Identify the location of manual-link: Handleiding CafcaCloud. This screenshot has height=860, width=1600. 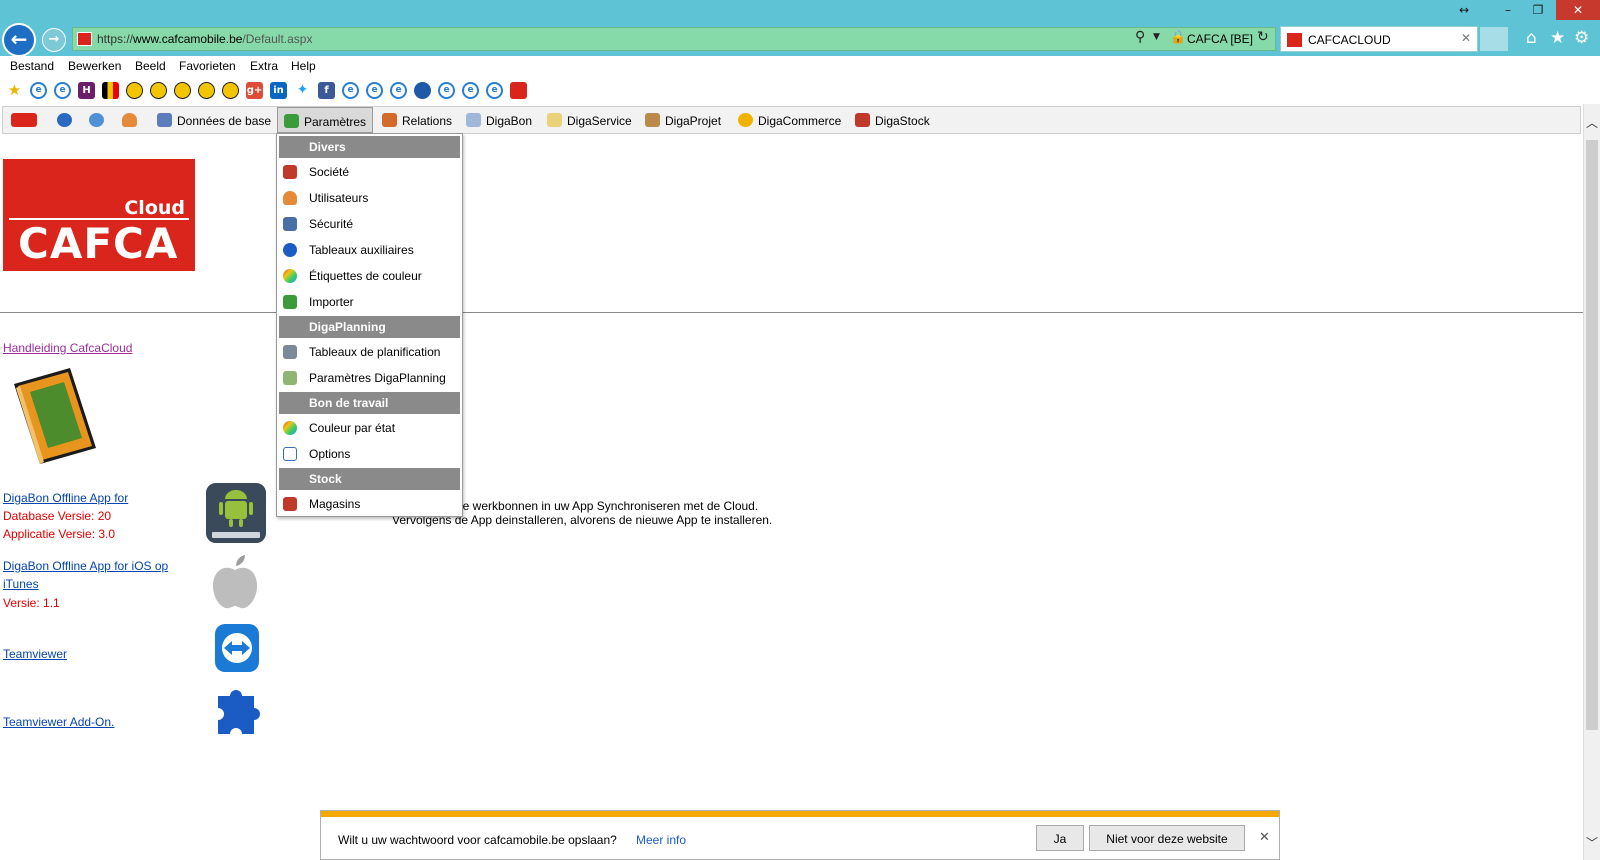
(67, 348).